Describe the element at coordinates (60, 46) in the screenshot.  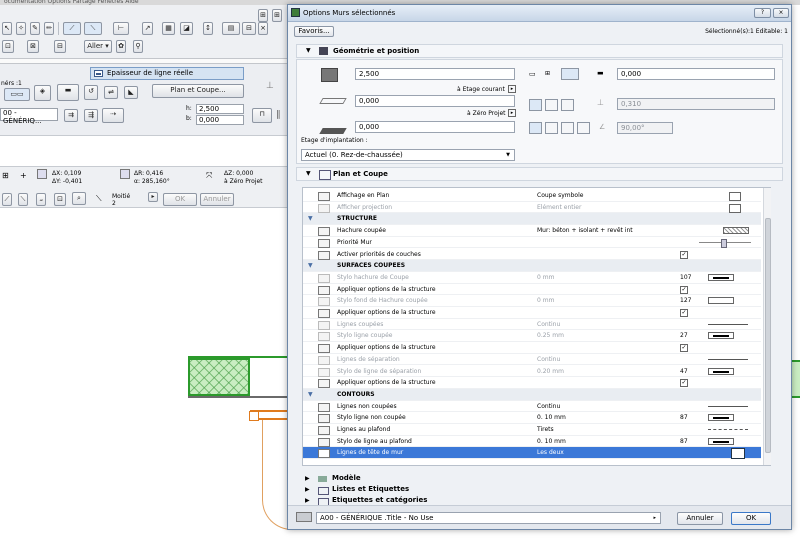
I see `zoom-out-button: ⊟` at that location.